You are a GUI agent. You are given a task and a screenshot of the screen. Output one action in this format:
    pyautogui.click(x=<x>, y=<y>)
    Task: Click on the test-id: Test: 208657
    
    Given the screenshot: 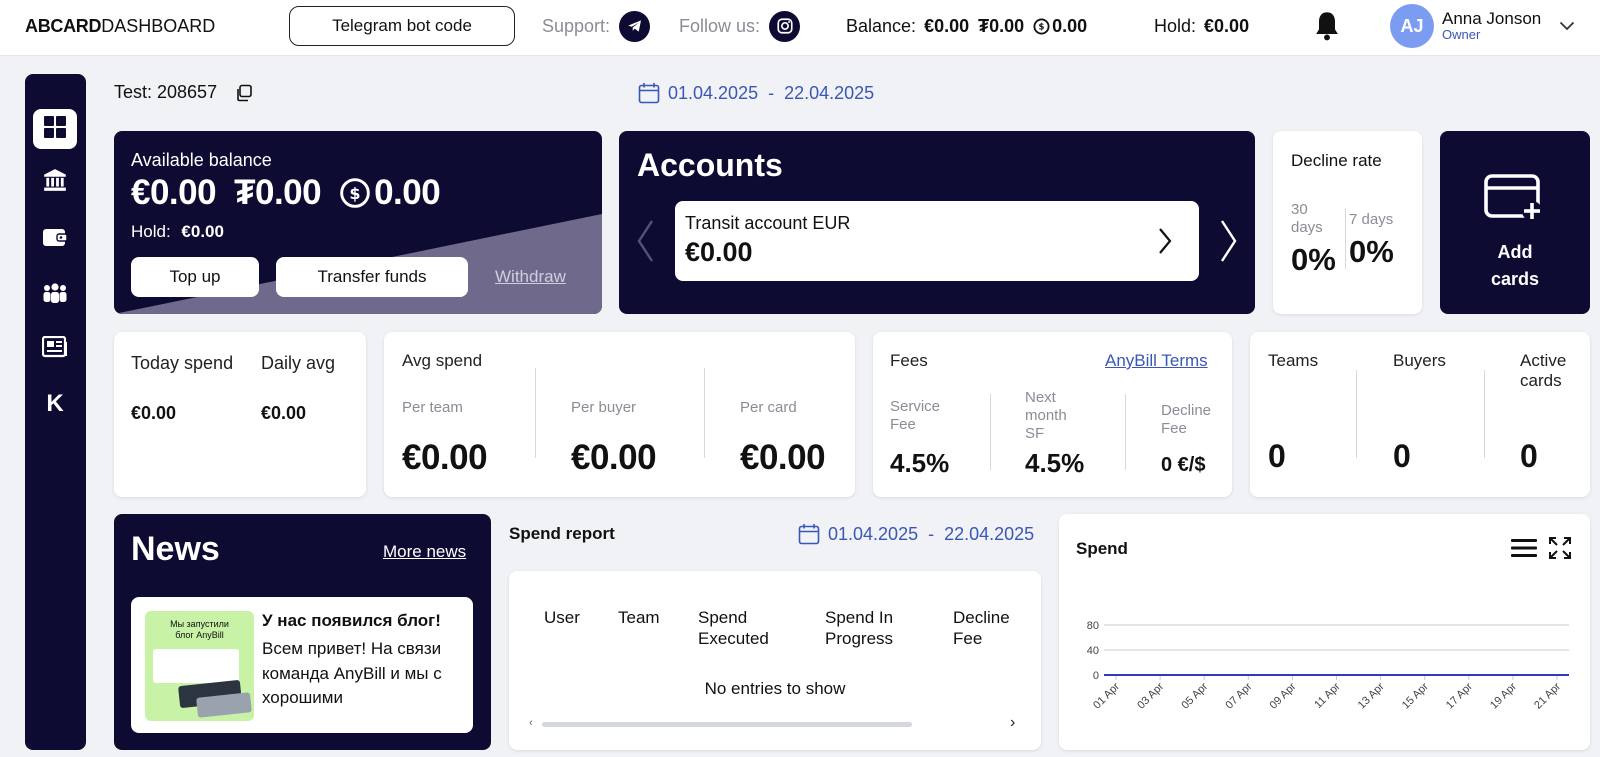 What is the action you would take?
    pyautogui.click(x=166, y=92)
    